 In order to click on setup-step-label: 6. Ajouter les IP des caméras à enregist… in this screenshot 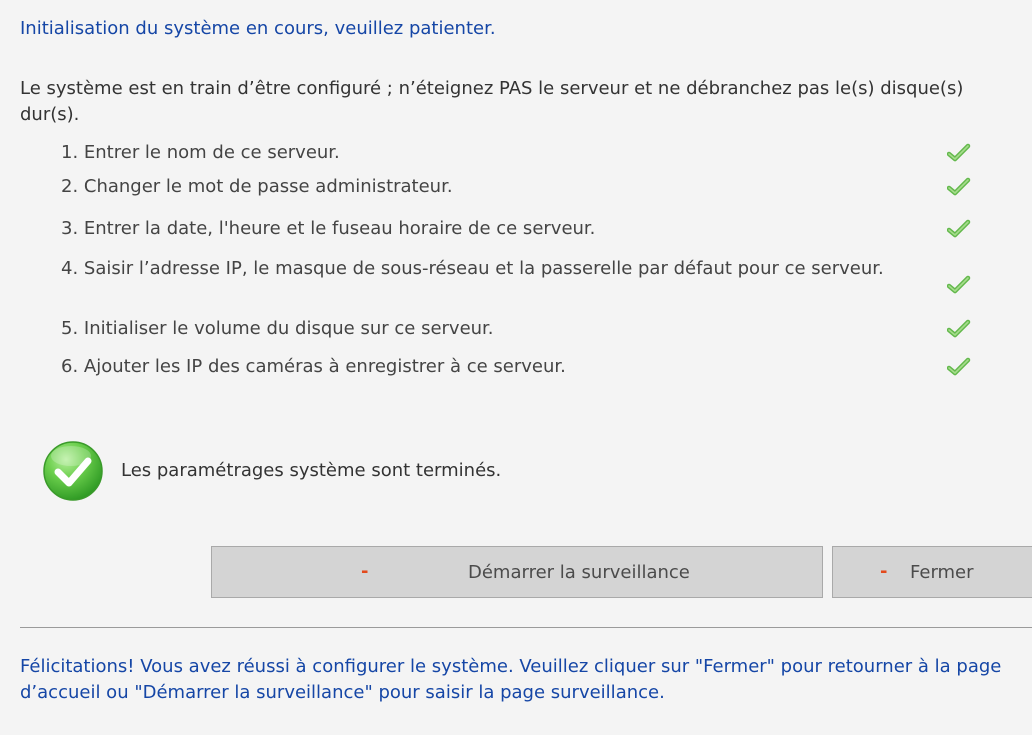, I will do `click(313, 366)`.